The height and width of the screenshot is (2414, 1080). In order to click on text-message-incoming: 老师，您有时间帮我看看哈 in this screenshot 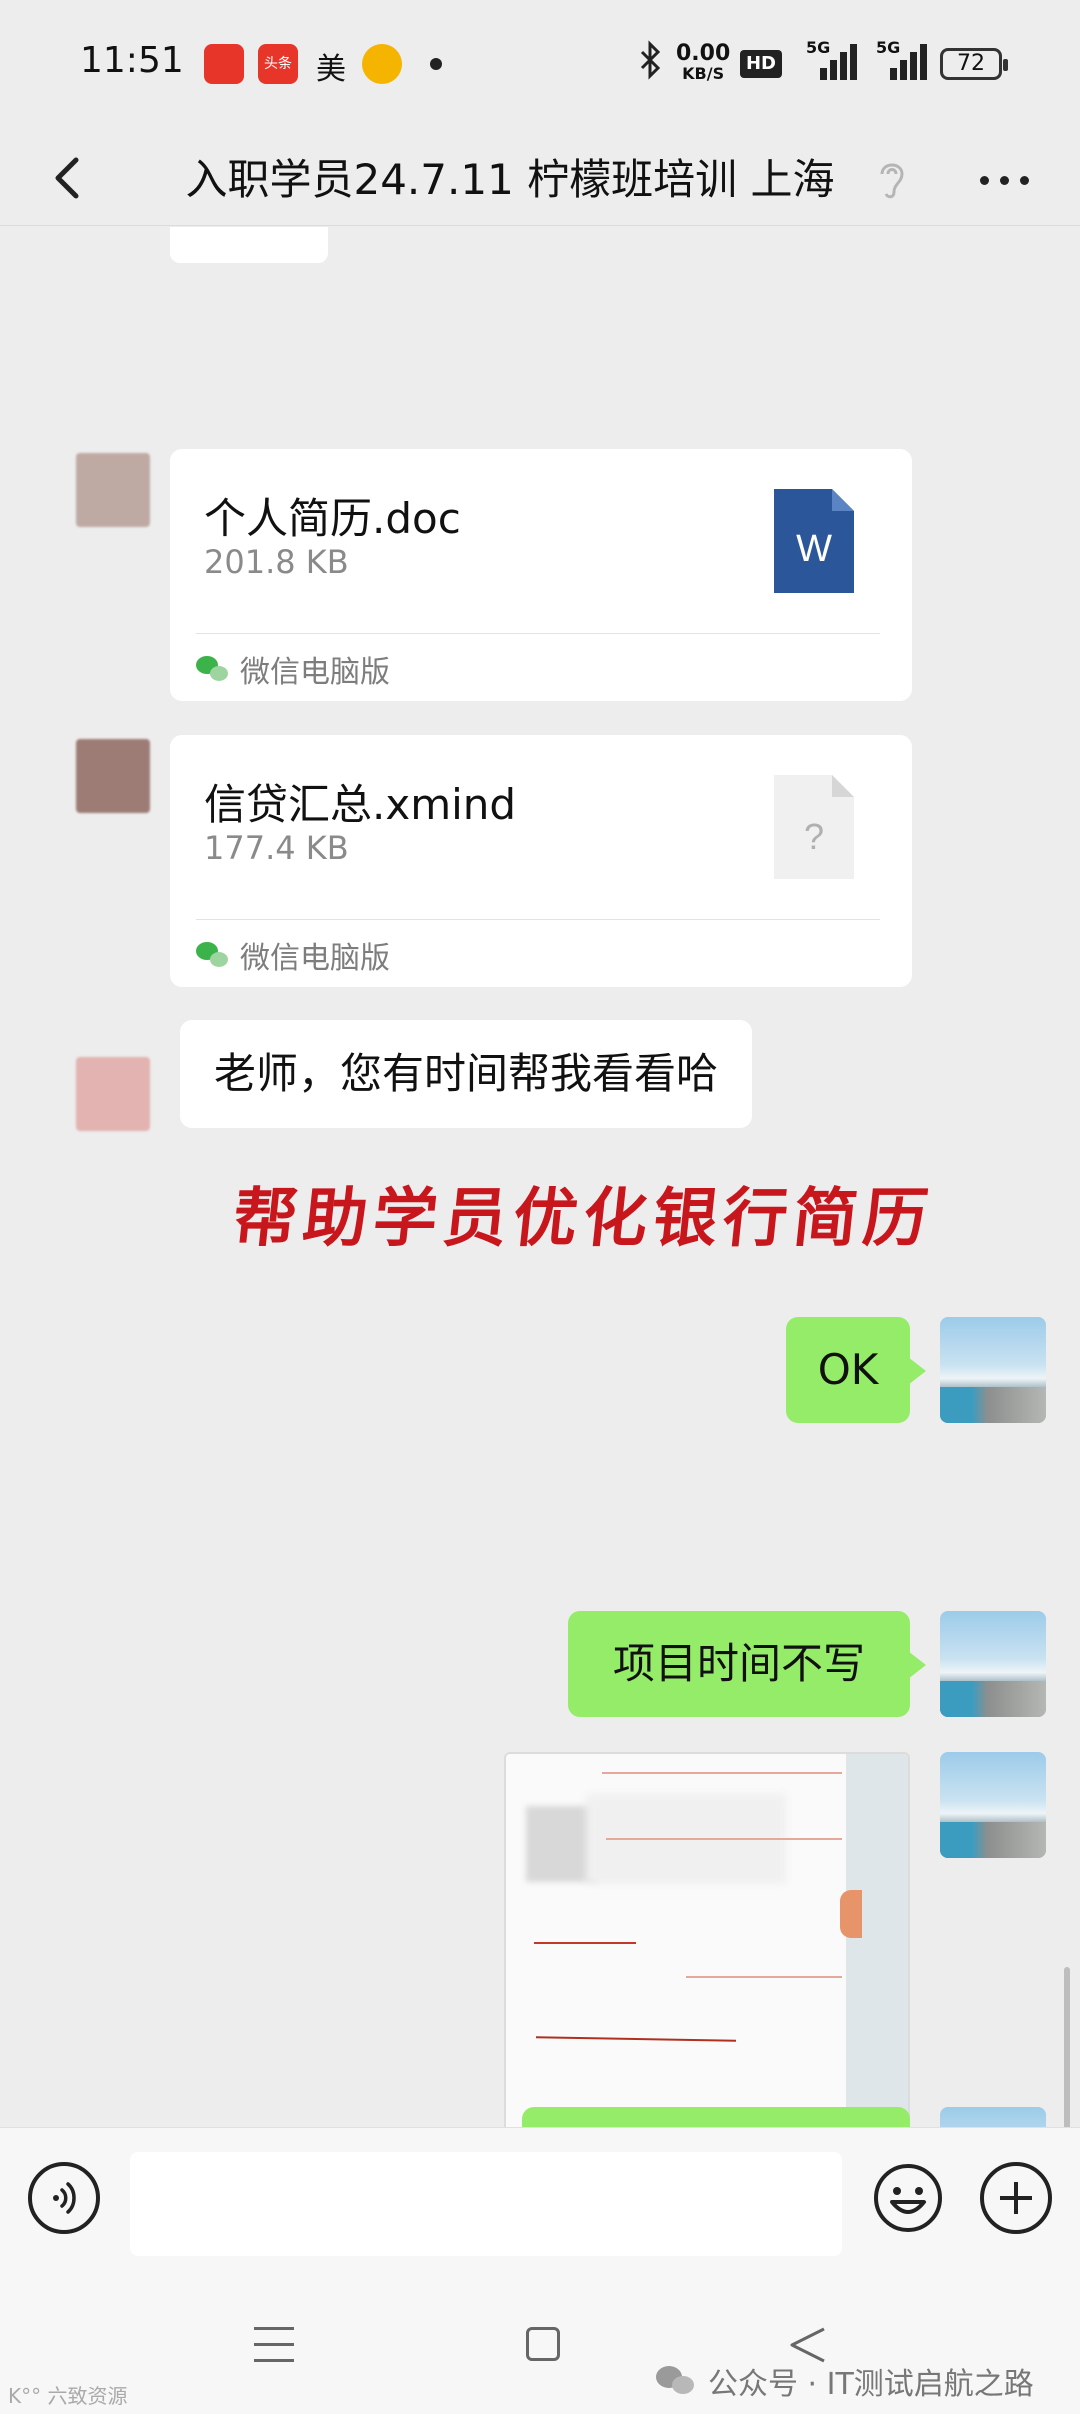, I will do `click(466, 1074)`.